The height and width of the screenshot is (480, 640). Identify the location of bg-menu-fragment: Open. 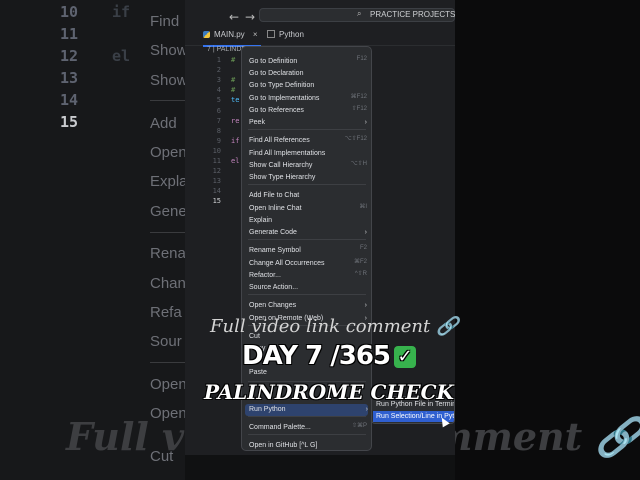
(168, 384).